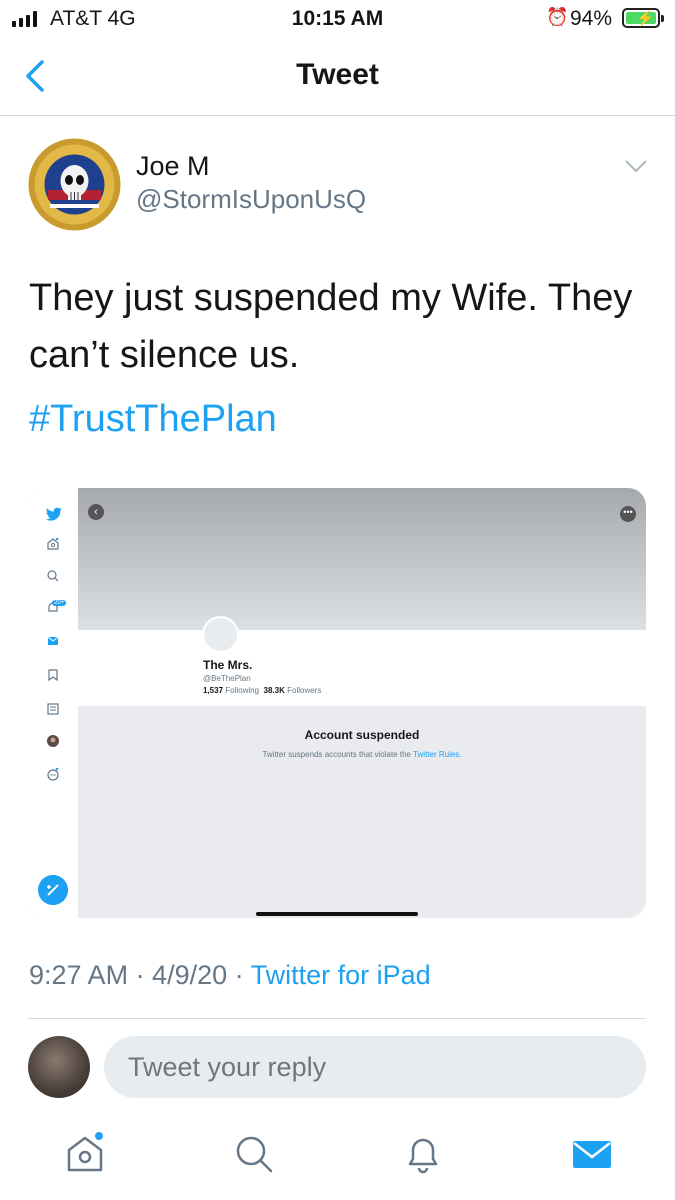 This screenshot has width=675, height=1200. I want to click on more-options-icon: •••, so click(628, 514).